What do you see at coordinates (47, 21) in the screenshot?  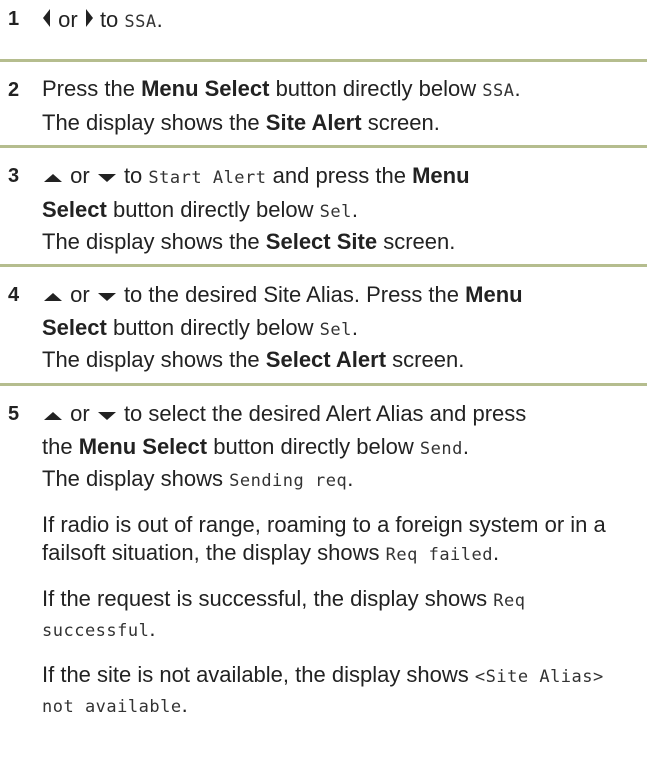 I see `left-arrow-icon` at bounding box center [47, 21].